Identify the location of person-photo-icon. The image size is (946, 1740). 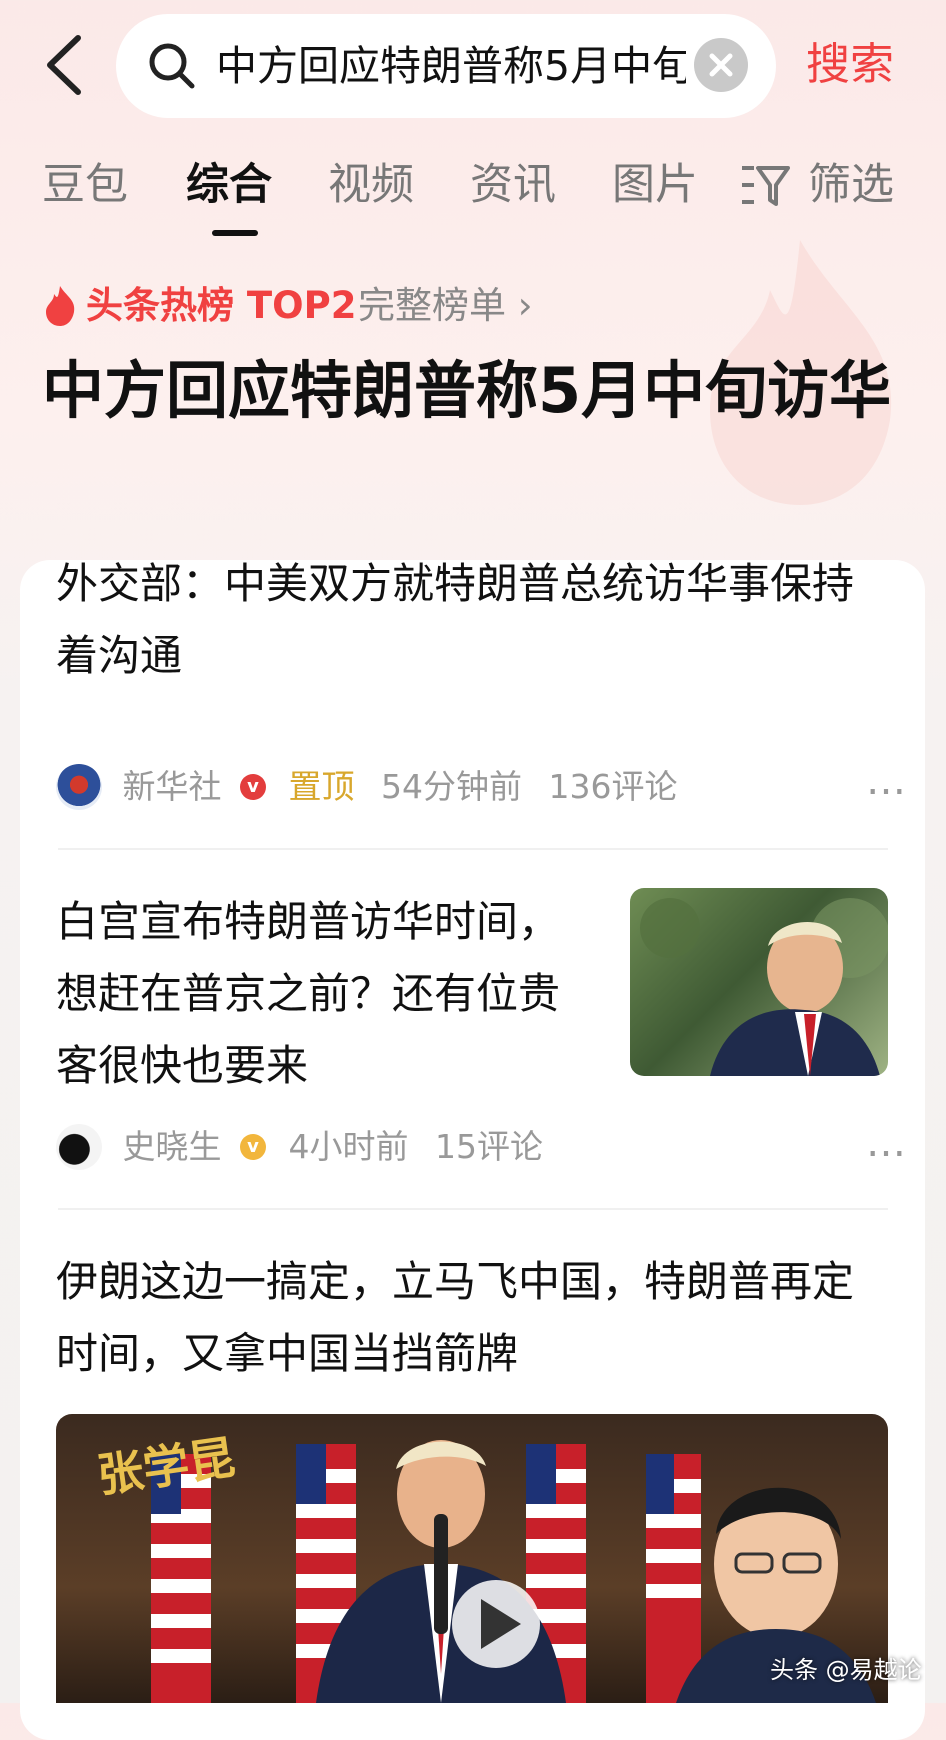
(764, 987).